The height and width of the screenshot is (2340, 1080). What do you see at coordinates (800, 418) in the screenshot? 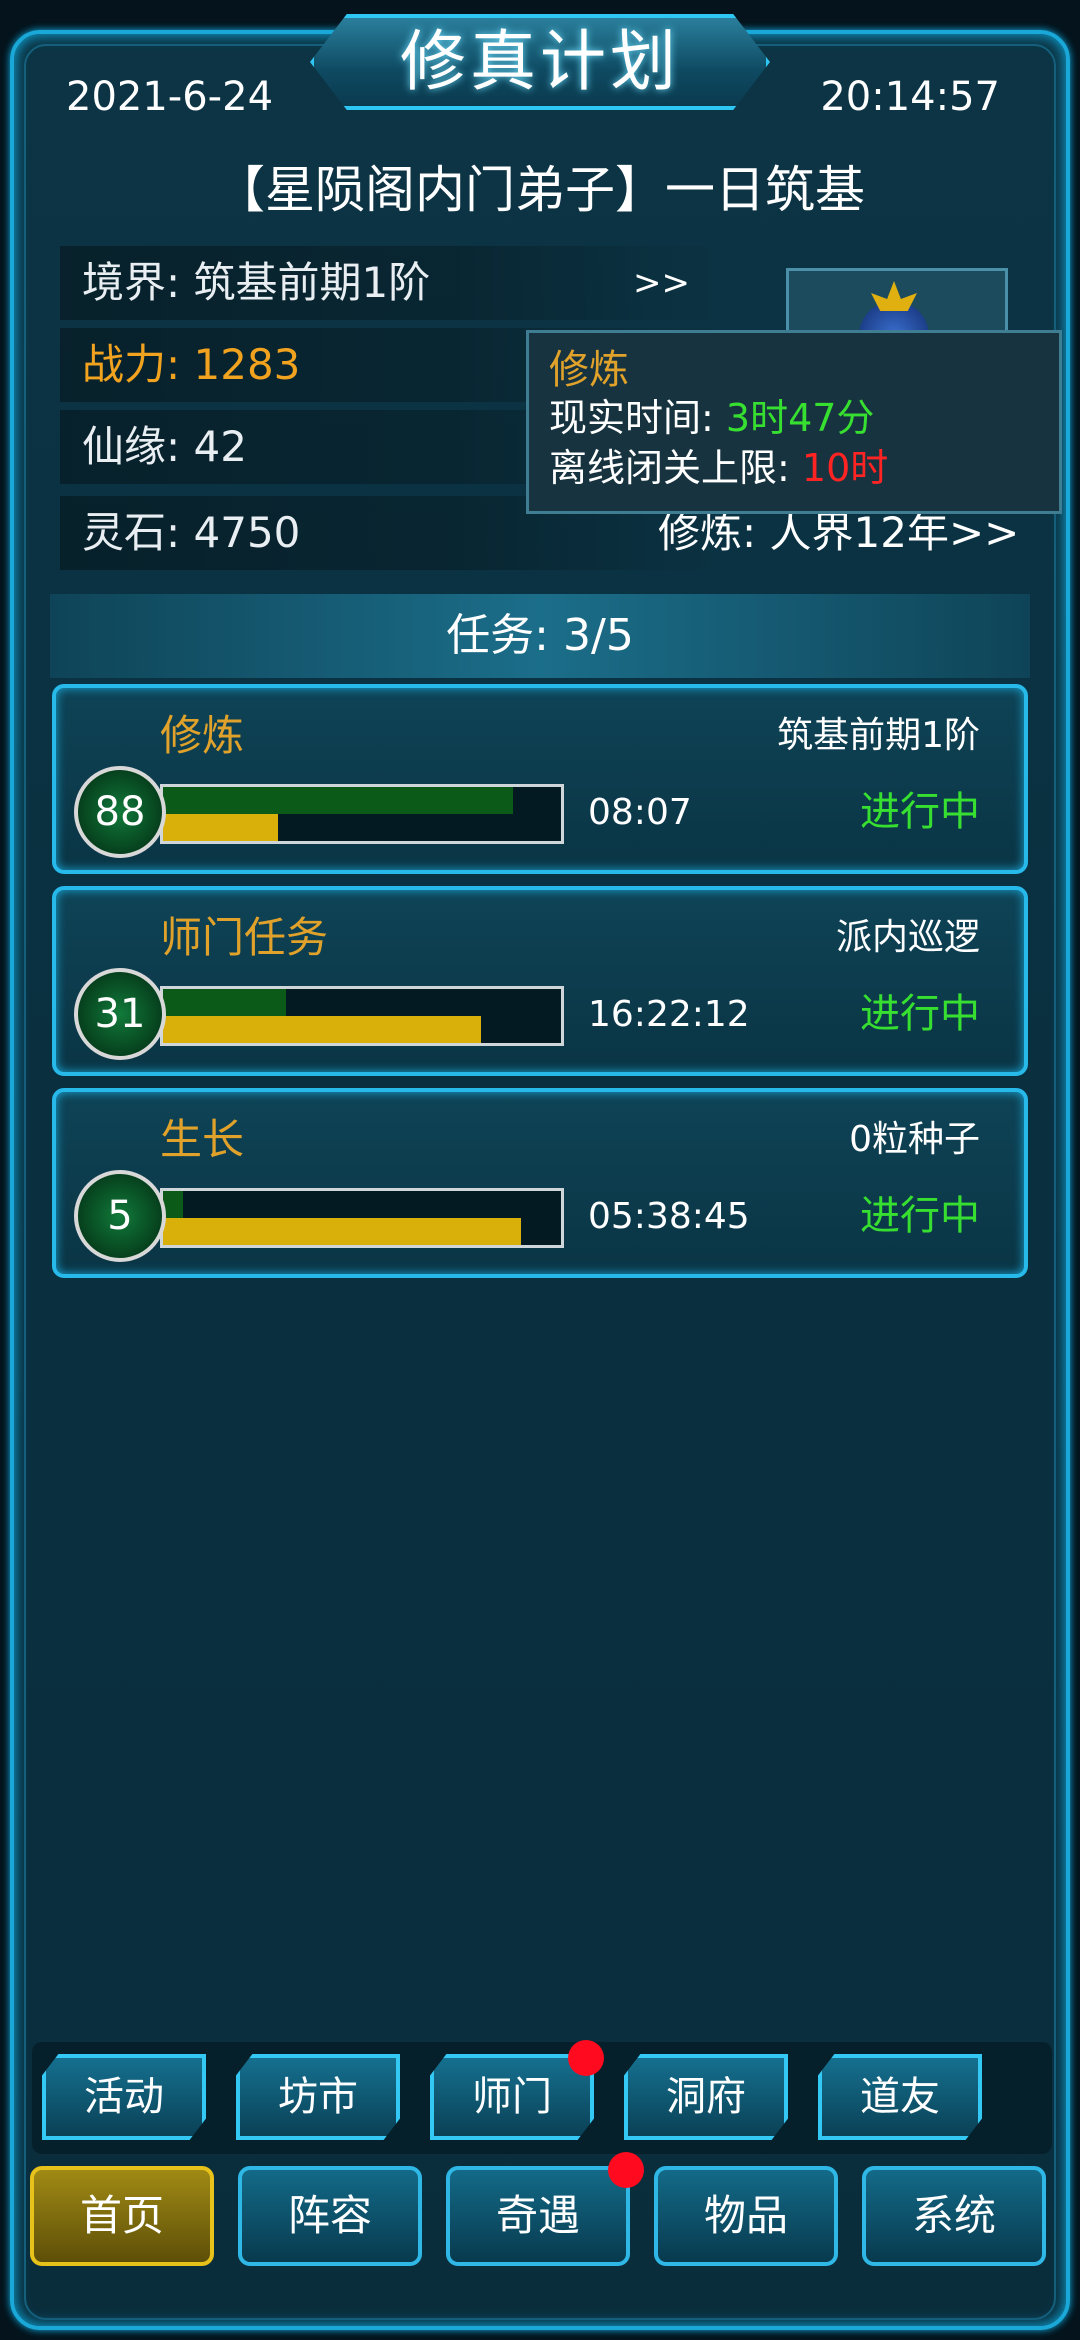
I see `real-time-value: 3时47分` at bounding box center [800, 418].